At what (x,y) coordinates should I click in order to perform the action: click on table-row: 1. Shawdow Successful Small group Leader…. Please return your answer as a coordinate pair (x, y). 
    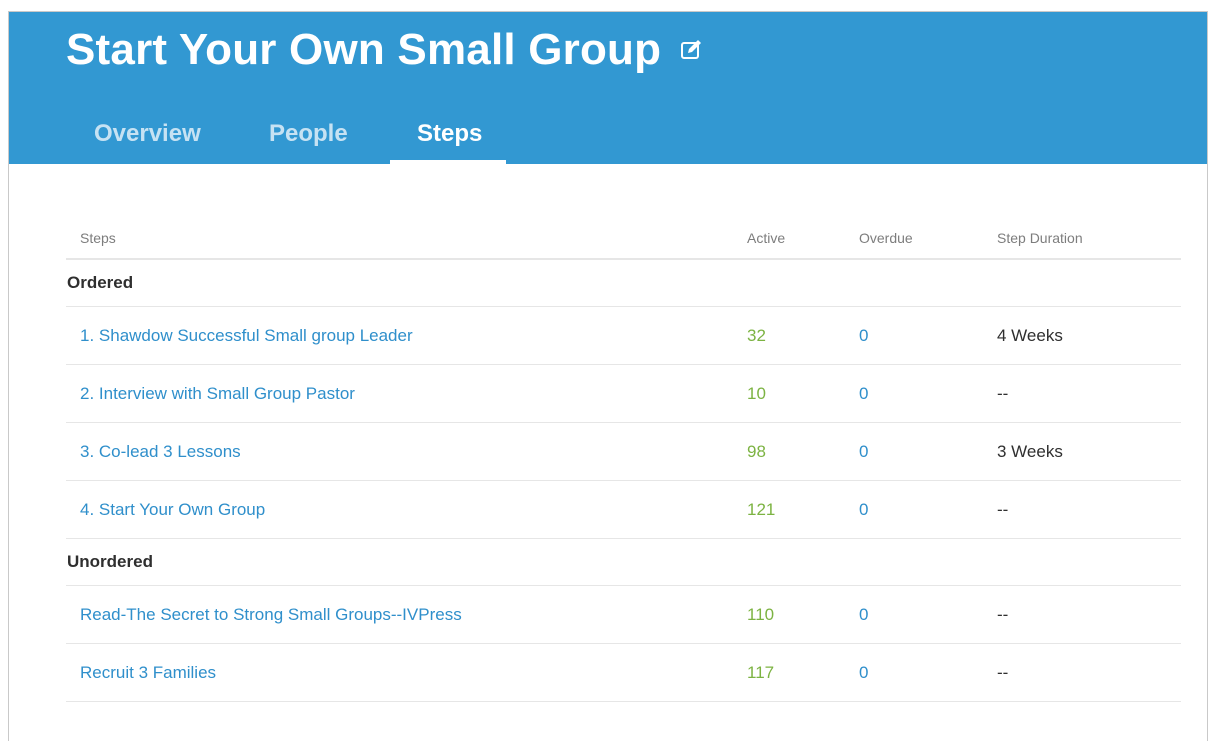
    Looking at the image, I should click on (623, 336).